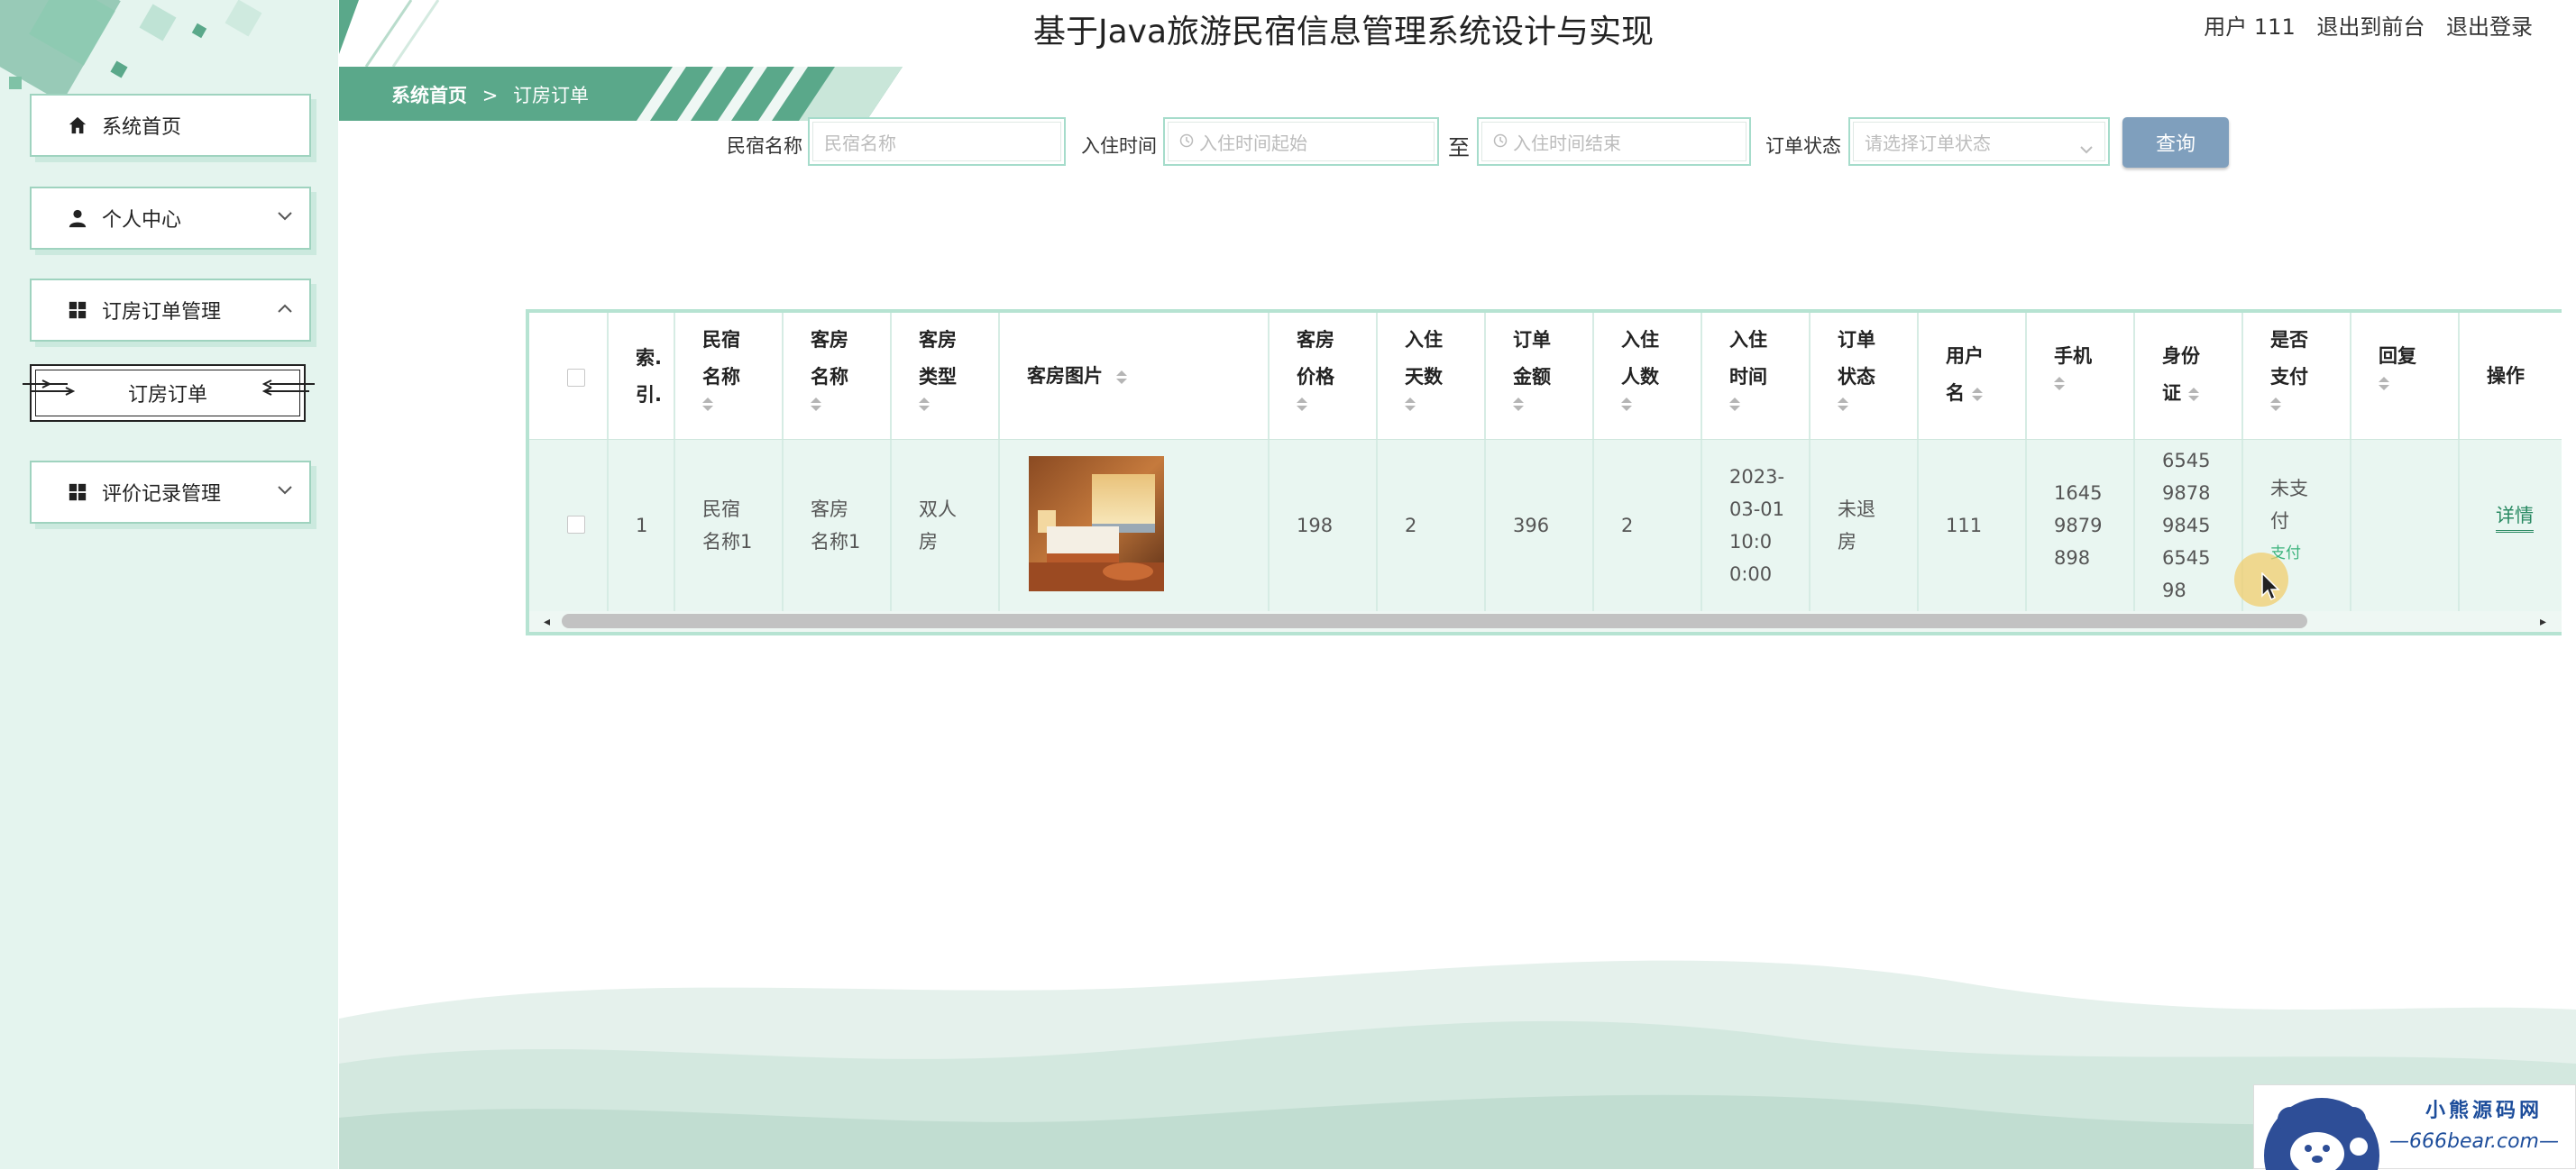 Image resolution: width=2576 pixels, height=1170 pixels. What do you see at coordinates (1979, 141) in the screenshot?
I see `order-status-select: 请选择订单状态` at bounding box center [1979, 141].